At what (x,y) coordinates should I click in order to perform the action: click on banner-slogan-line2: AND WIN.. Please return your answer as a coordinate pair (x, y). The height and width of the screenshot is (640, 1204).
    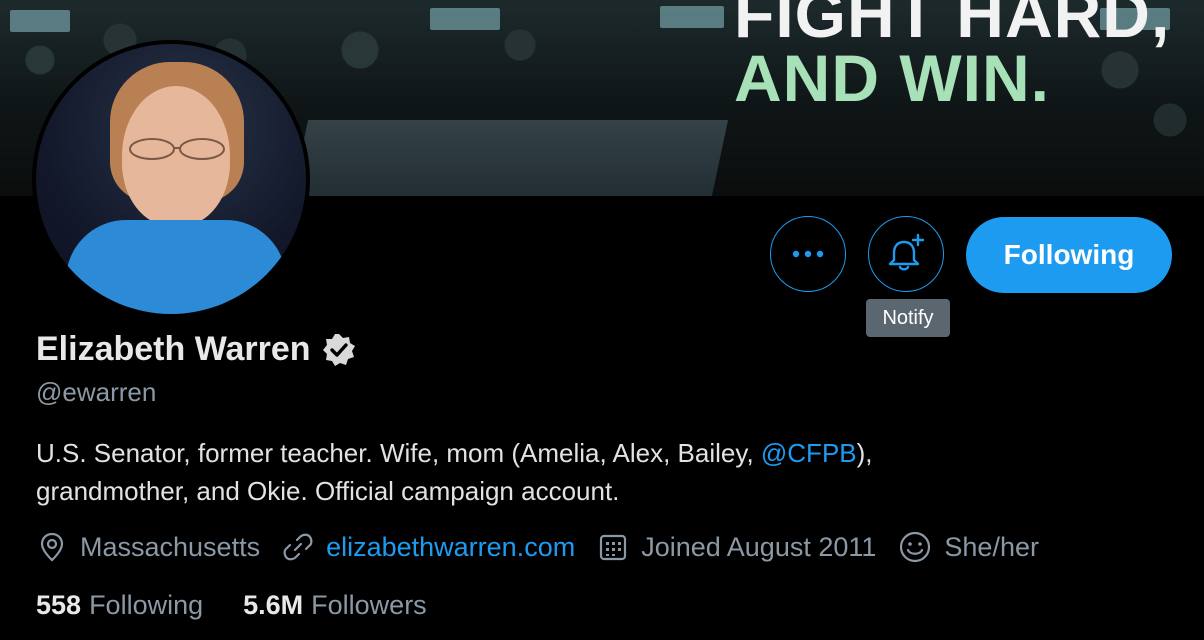
    Looking at the image, I should click on (892, 78).